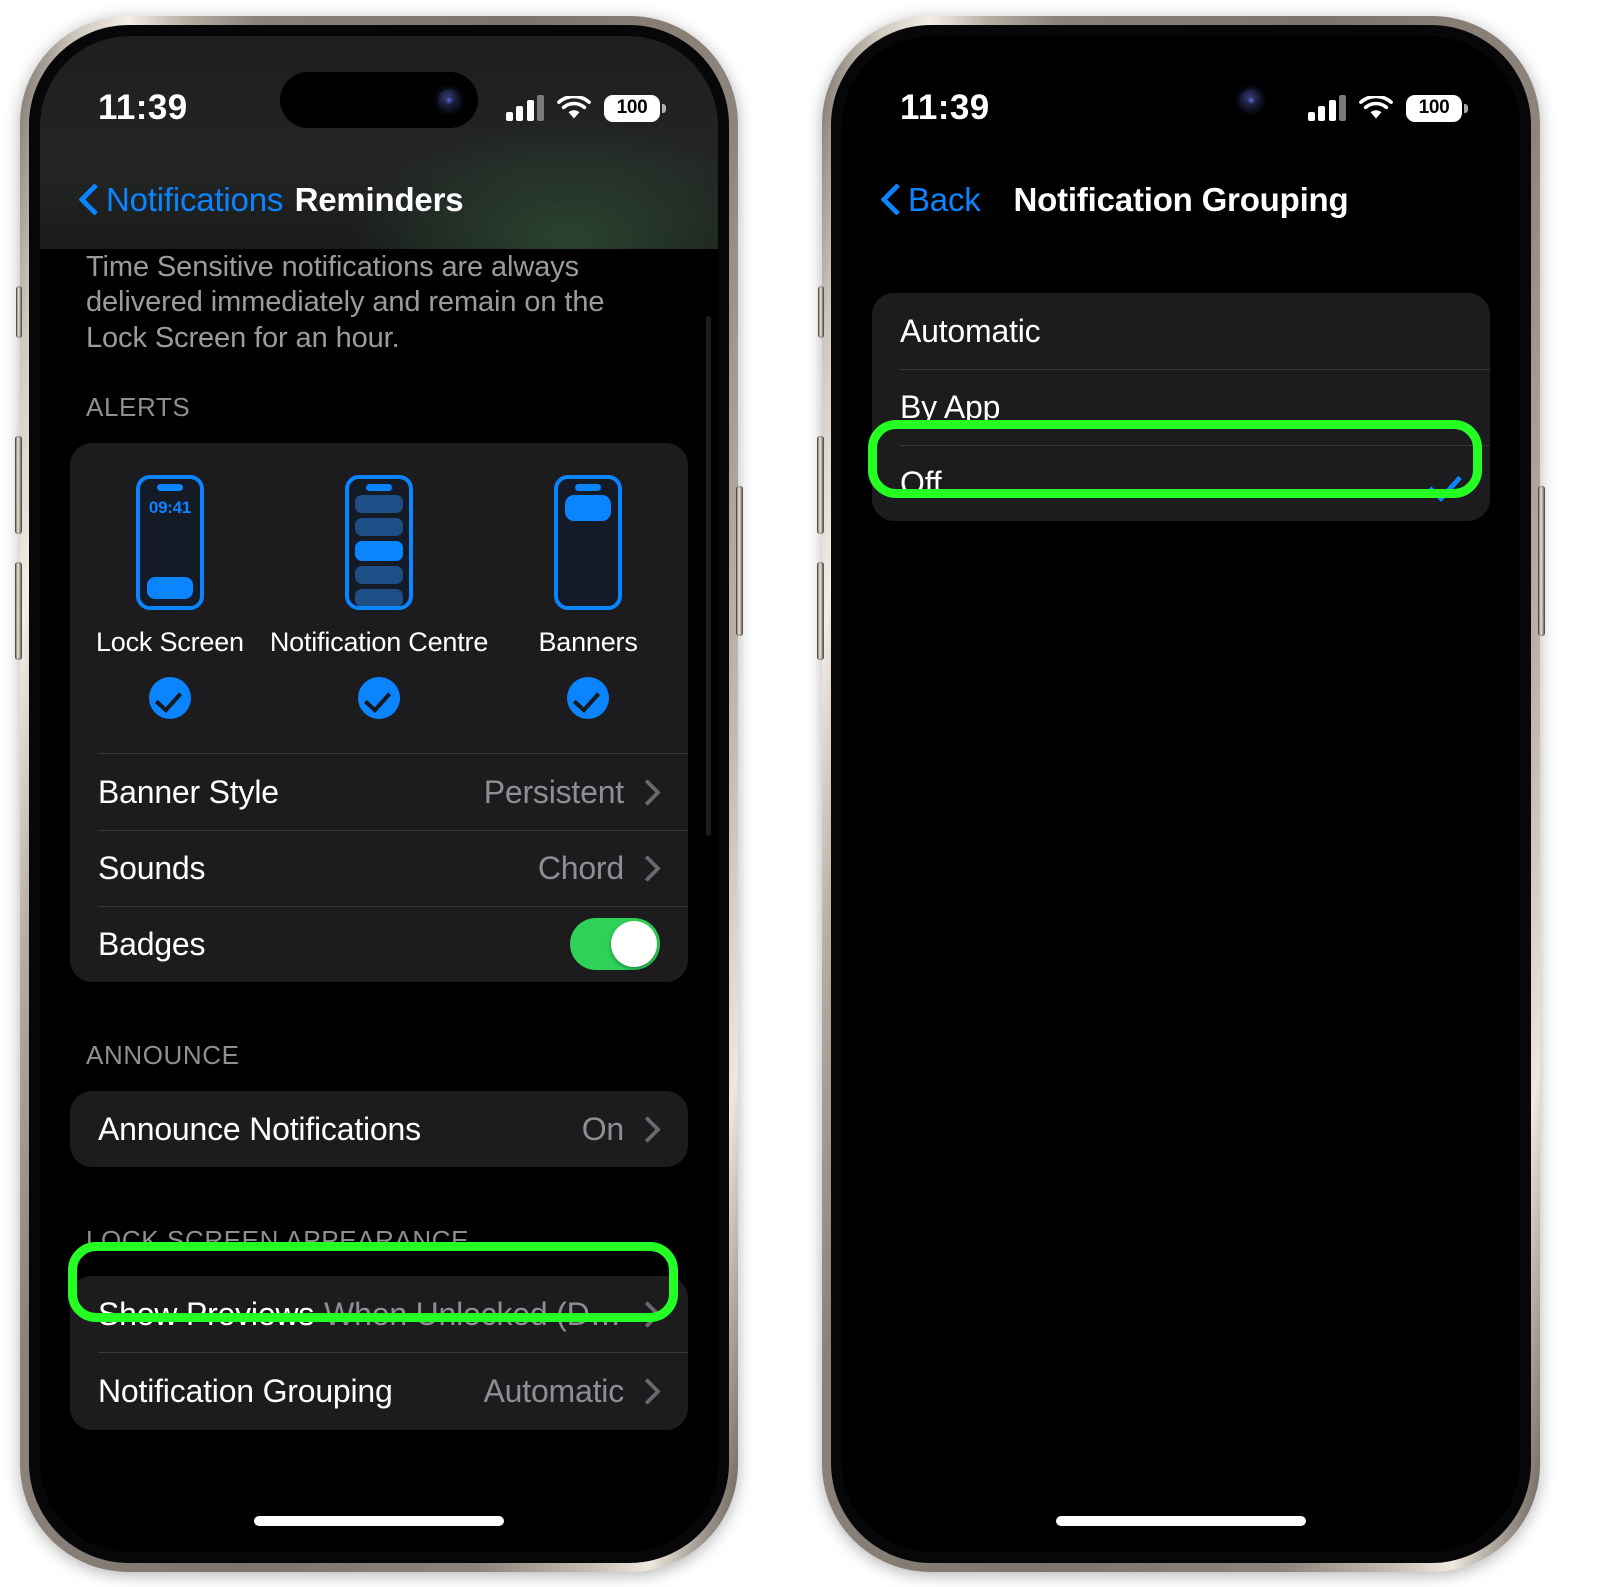 The image size is (1600, 1587). I want to click on section-header-announce: ANNOUNCE, so click(163, 1055).